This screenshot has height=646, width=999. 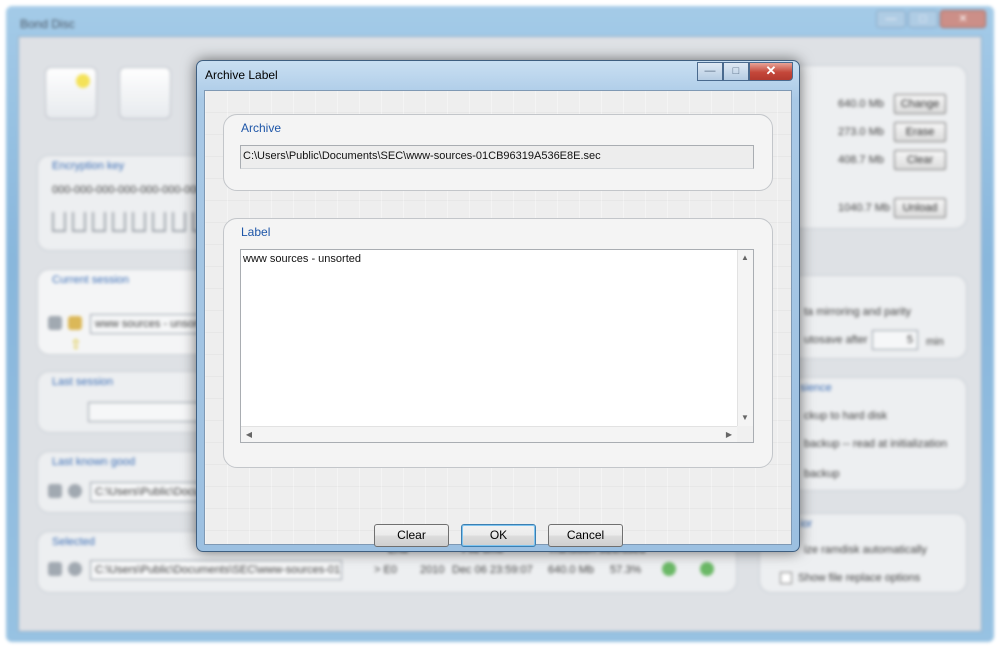 What do you see at coordinates (83, 382) in the screenshot?
I see `last-session-title: Last session` at bounding box center [83, 382].